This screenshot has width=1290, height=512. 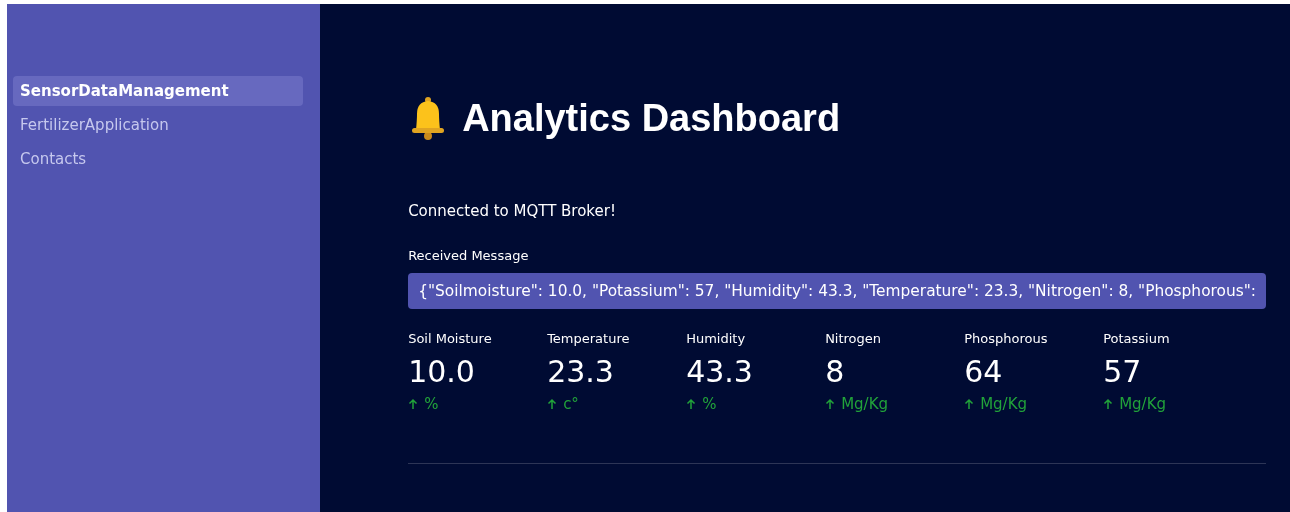 What do you see at coordinates (158, 159) in the screenshot?
I see `sidebar-item: Contacts` at bounding box center [158, 159].